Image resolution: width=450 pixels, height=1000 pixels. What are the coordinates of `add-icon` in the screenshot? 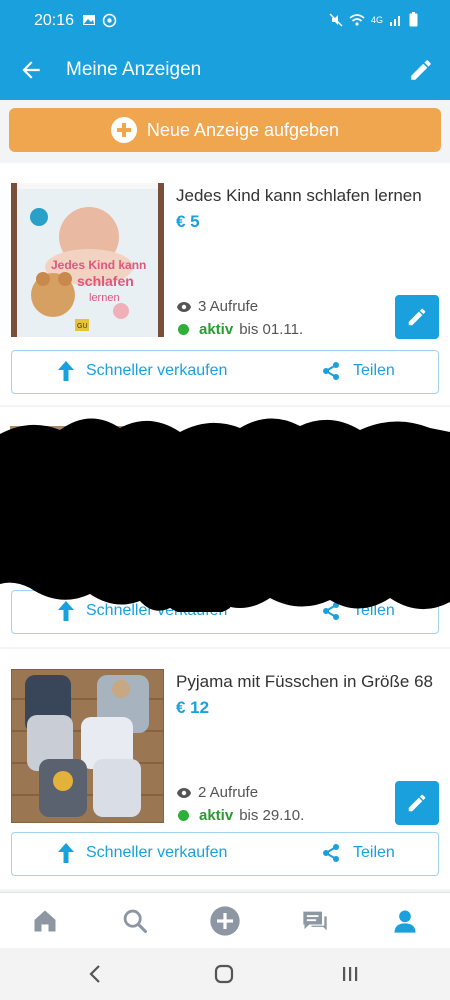 It's located at (225, 921).